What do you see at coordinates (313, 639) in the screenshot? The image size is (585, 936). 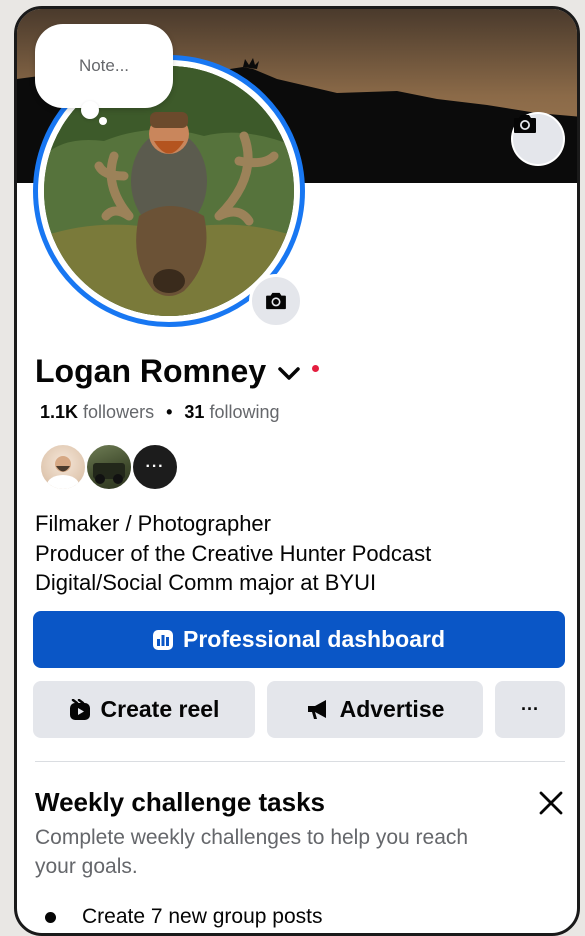 I see `professional-dashboard-label: Professional dashboard` at bounding box center [313, 639].